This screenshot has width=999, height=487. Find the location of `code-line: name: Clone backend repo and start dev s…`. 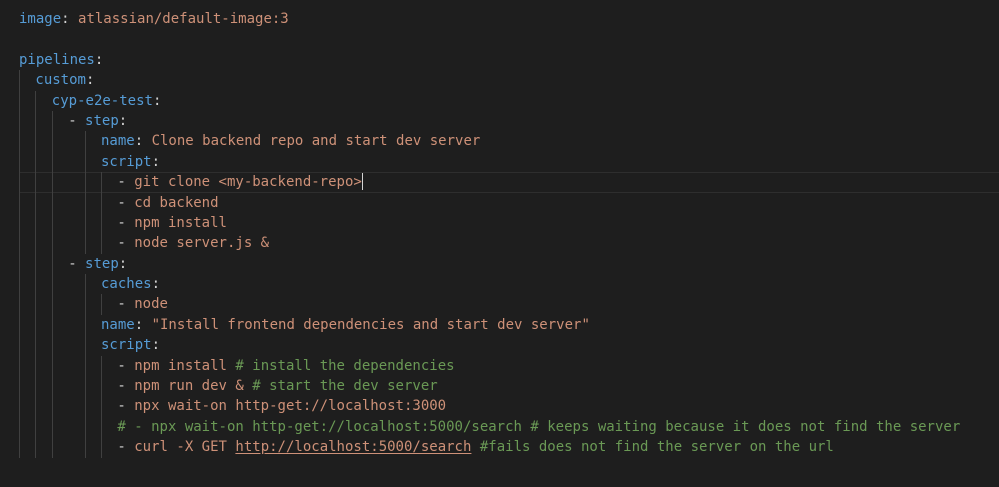

code-line: name: Clone backend repo and start dev s… is located at coordinates (499, 141).